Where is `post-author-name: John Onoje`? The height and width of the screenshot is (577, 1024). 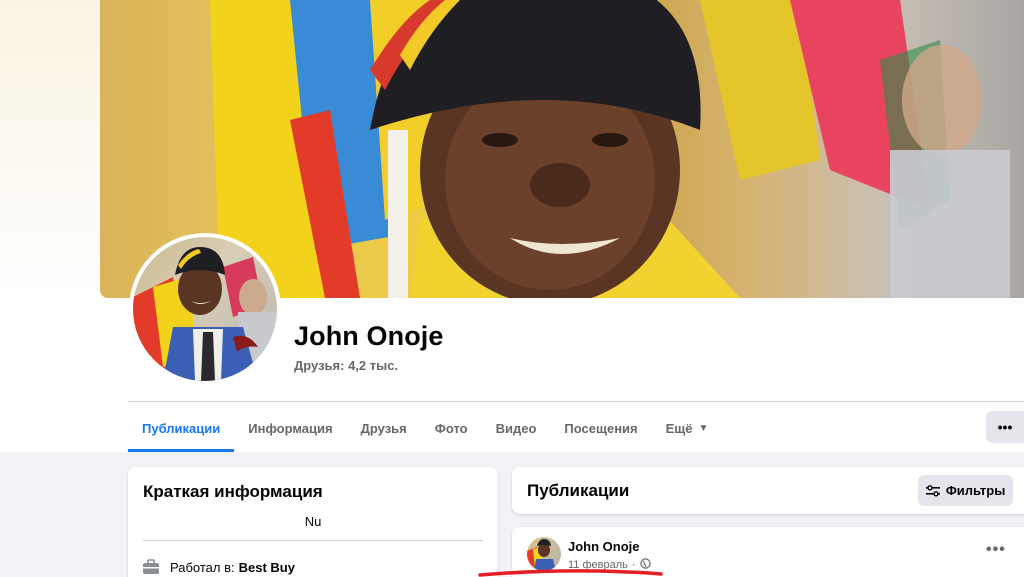
post-author-name: John Onoje is located at coordinates (604, 546).